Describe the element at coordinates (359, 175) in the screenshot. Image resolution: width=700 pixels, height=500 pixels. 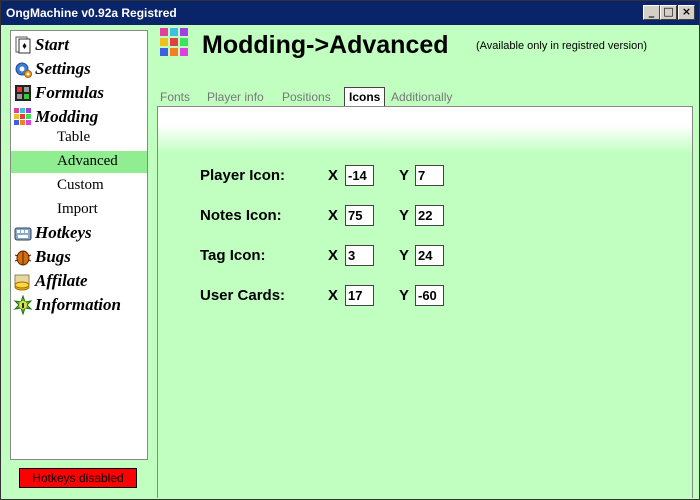
I see `player-icon-x-field: -14` at that location.